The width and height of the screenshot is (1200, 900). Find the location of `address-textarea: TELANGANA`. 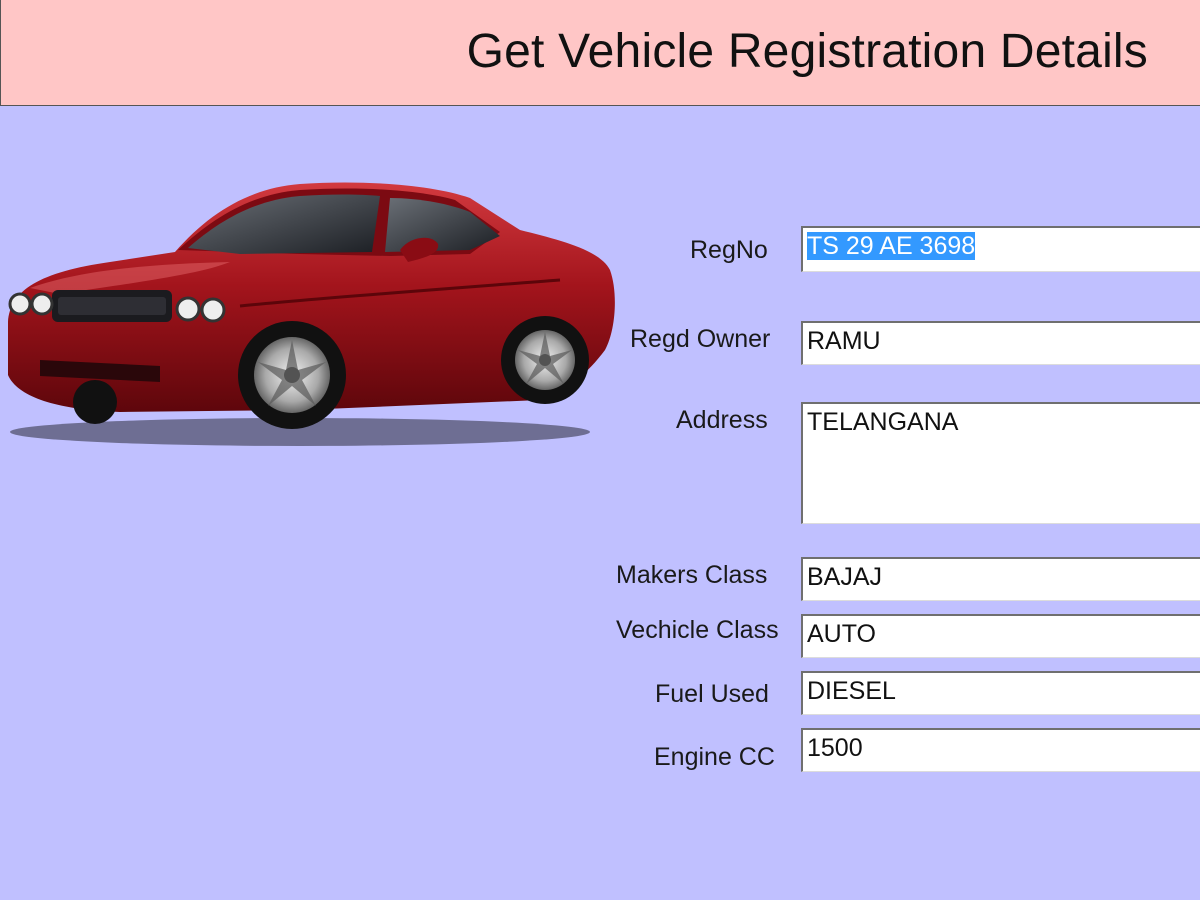

address-textarea: TELANGANA is located at coordinates (1000, 463).